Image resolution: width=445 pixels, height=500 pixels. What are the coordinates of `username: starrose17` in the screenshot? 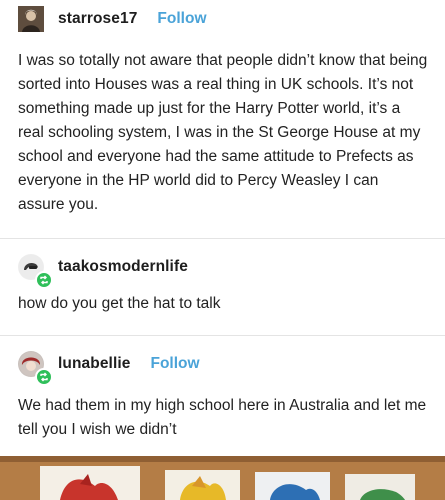 It's located at (97, 19).